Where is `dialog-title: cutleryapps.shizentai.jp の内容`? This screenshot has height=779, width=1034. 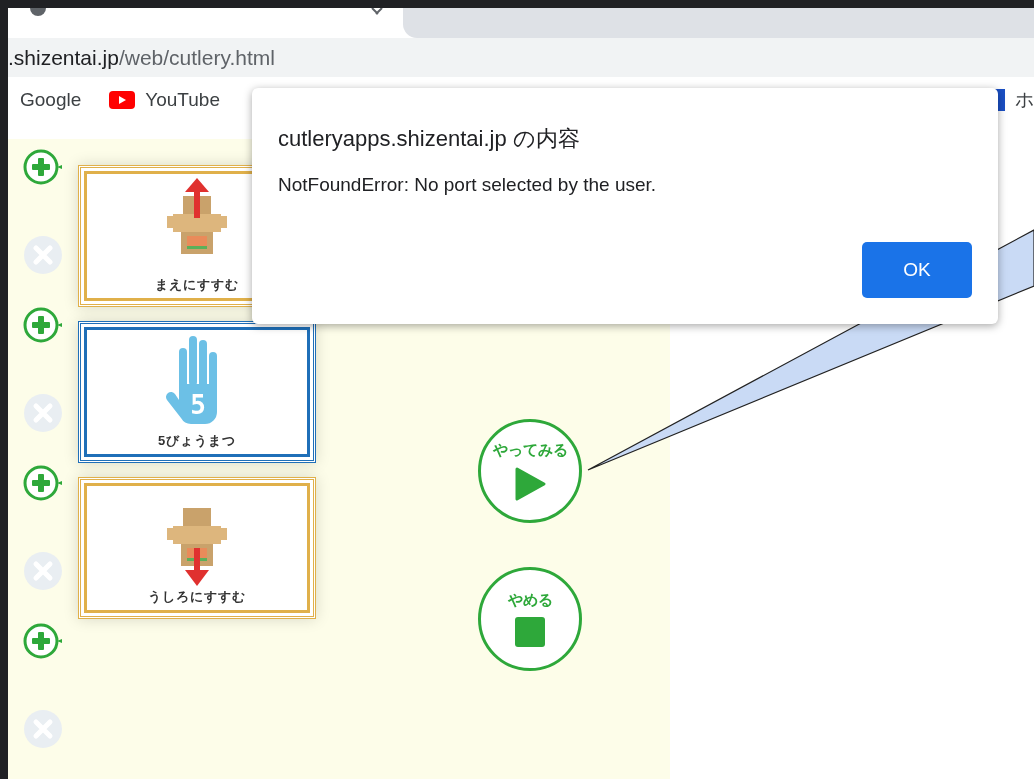
dialog-title: cutleryapps.shizentai.jp の内容 is located at coordinates (429, 139).